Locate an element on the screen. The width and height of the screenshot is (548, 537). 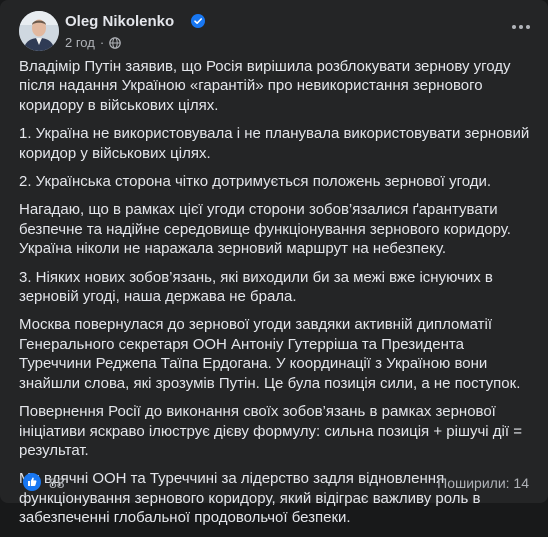
post-meta: 2 год · is located at coordinates (93, 42).